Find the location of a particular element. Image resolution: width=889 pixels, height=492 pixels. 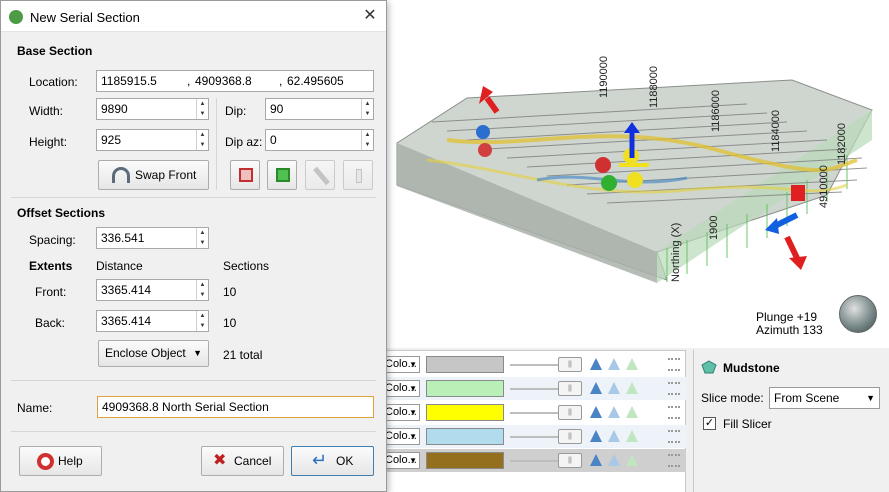

enclose-object-button: Enclose Object ▼ is located at coordinates (153, 353).